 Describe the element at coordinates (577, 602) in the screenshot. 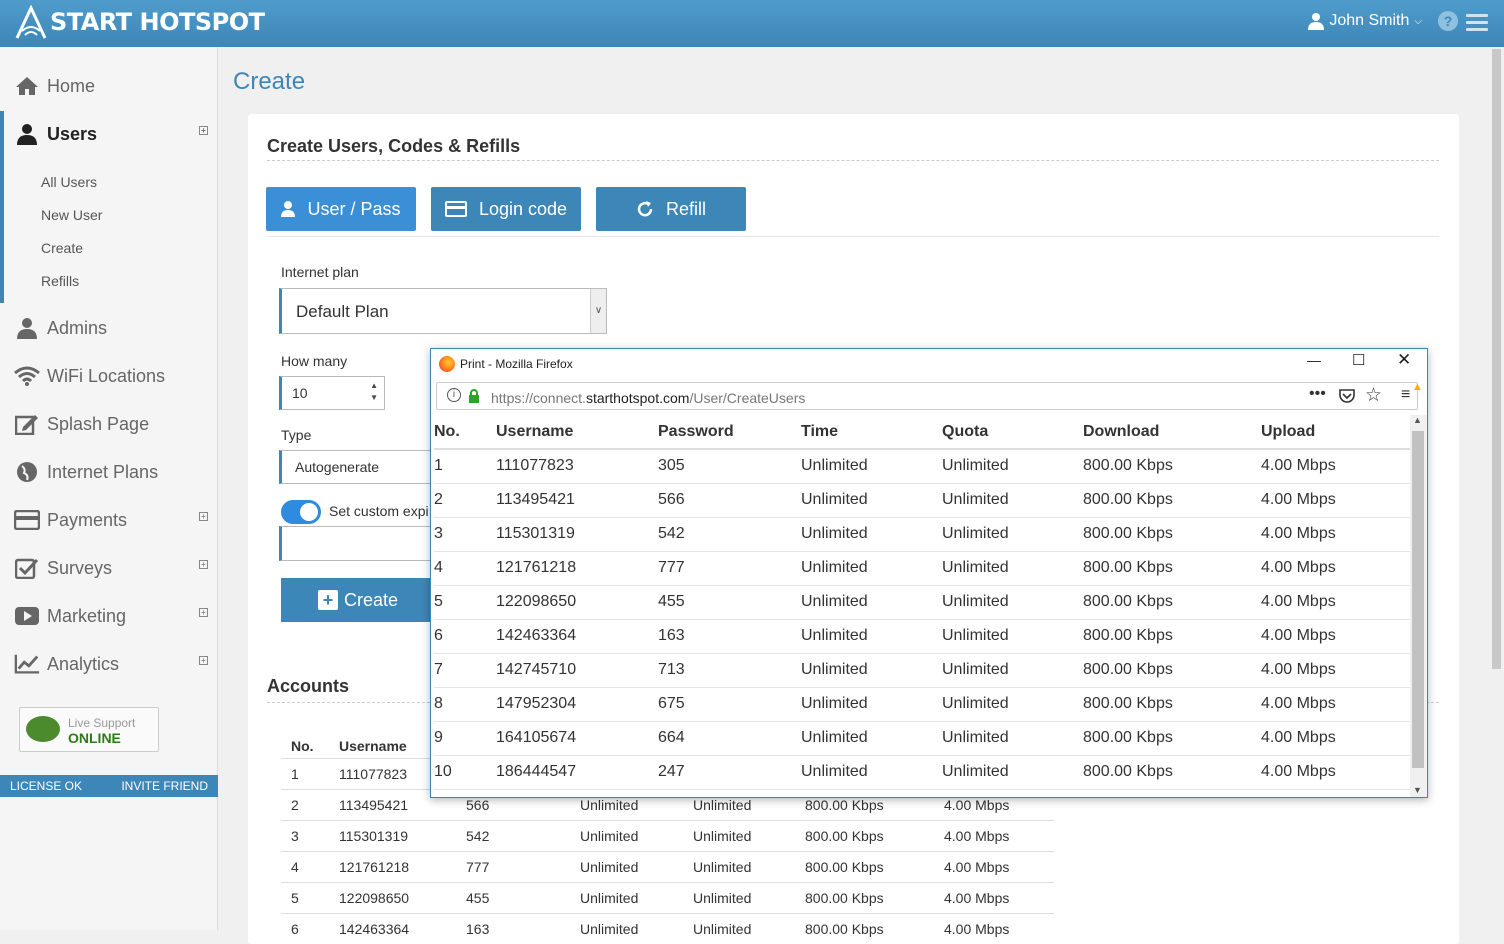

I see `cell: 122098650` at that location.